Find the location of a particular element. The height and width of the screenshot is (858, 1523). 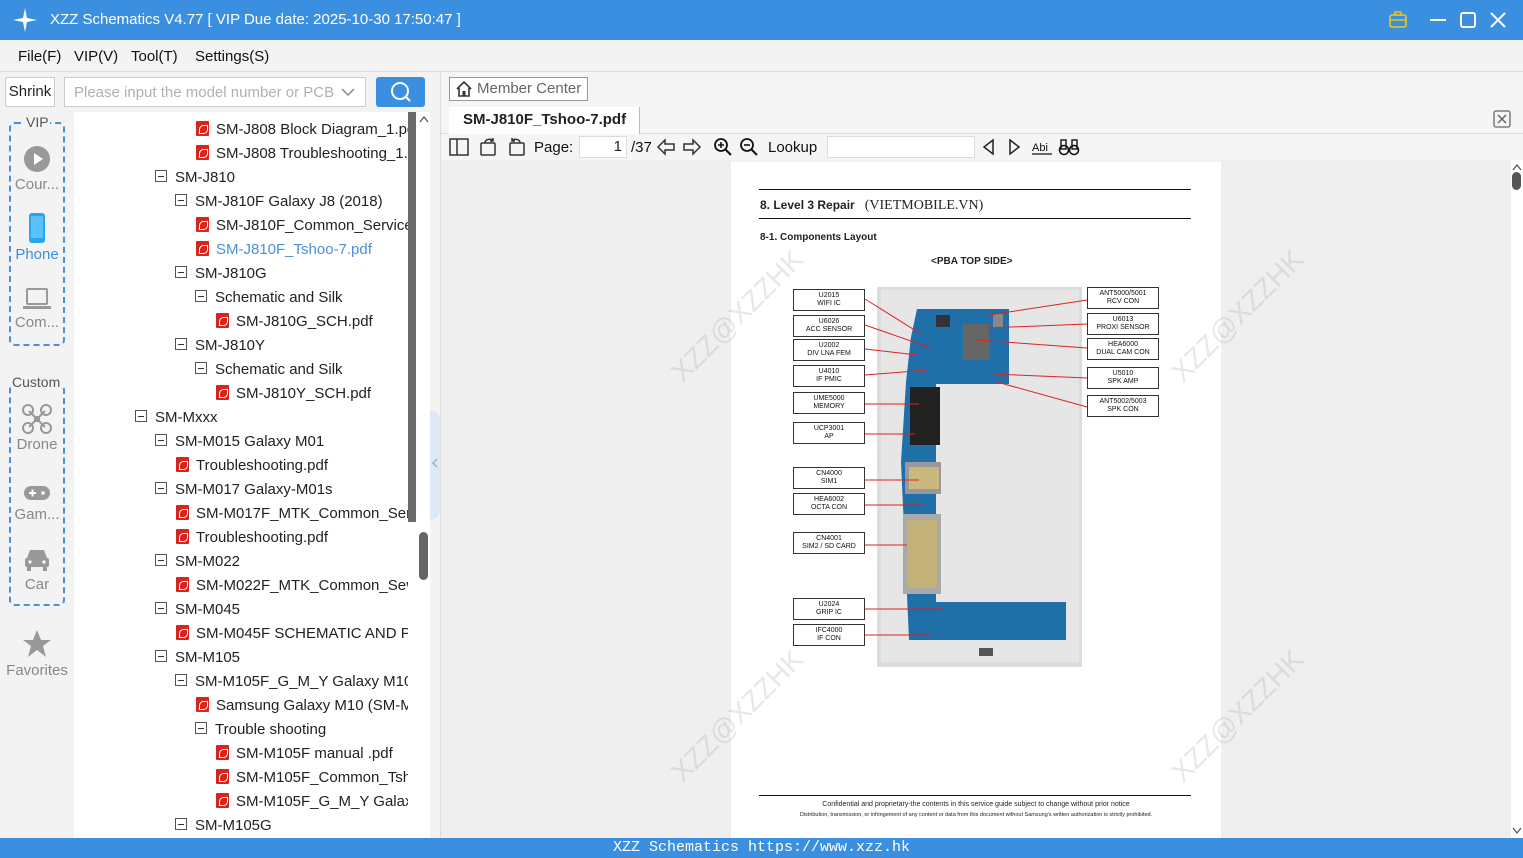

tree-item: SM-M105F_G_M_Y Galaxy is located at coordinates (317, 802).